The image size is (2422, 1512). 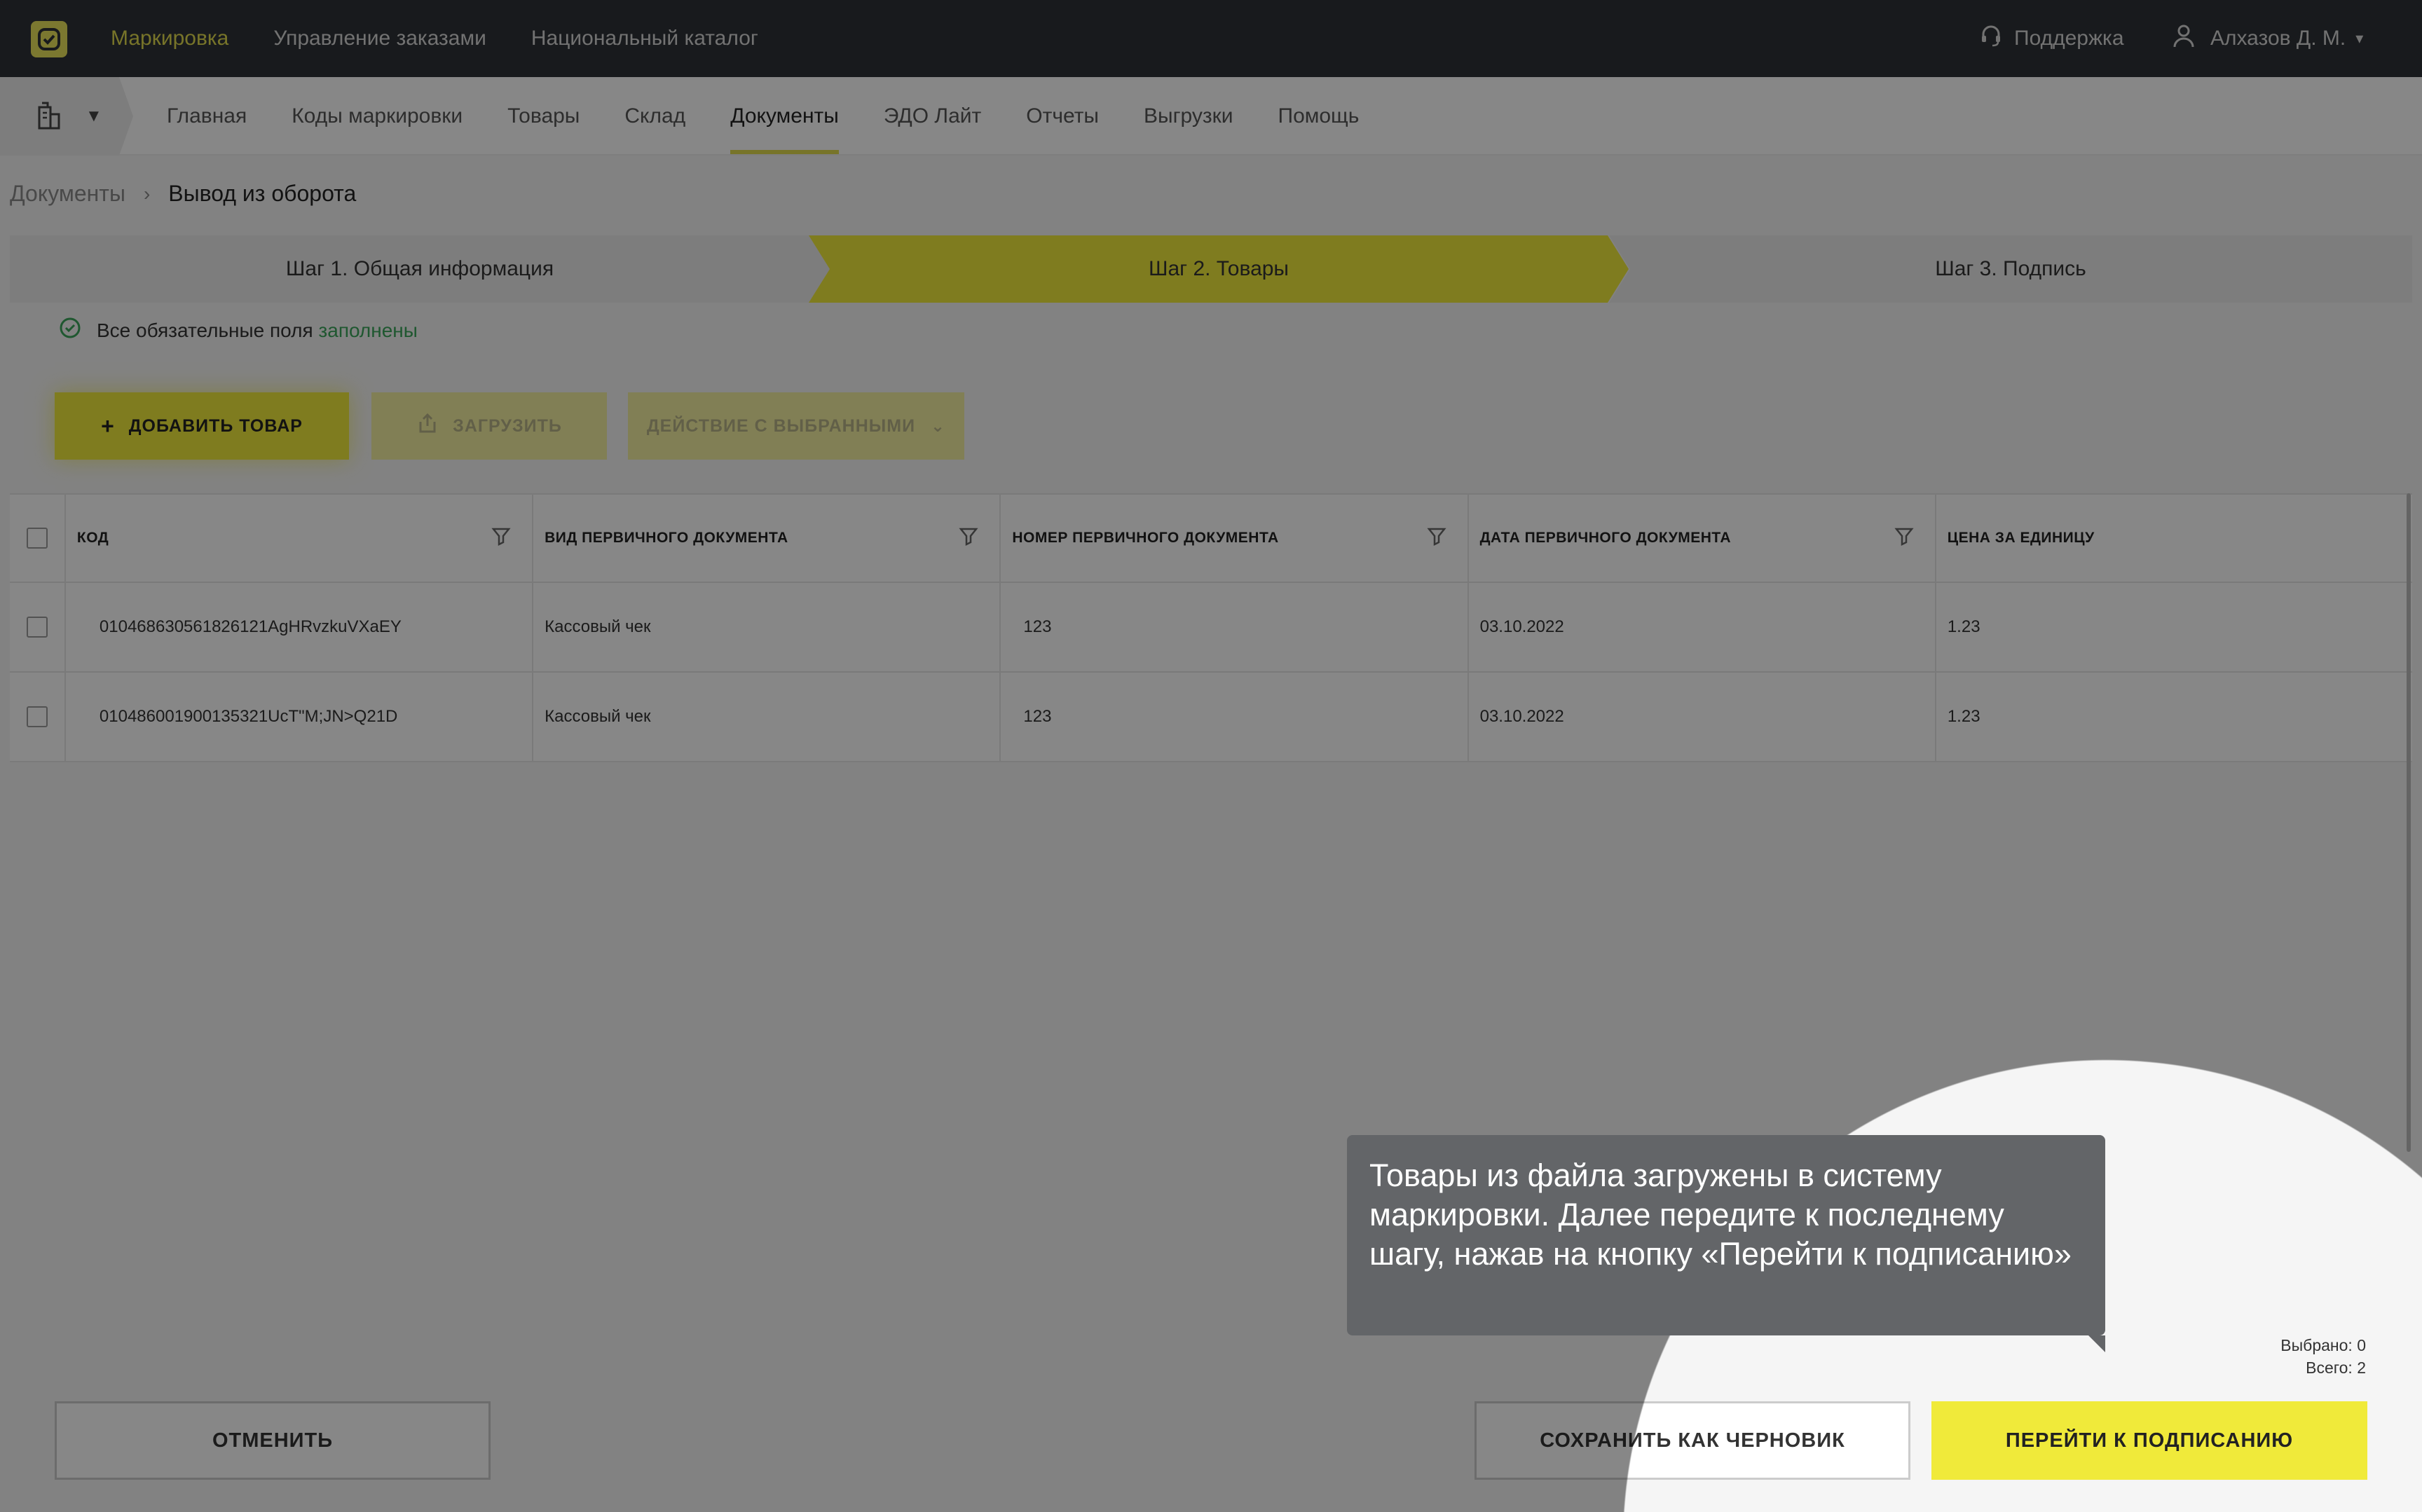 I want to click on upload-label: ЗАГРУЗИТЬ, so click(x=508, y=426).